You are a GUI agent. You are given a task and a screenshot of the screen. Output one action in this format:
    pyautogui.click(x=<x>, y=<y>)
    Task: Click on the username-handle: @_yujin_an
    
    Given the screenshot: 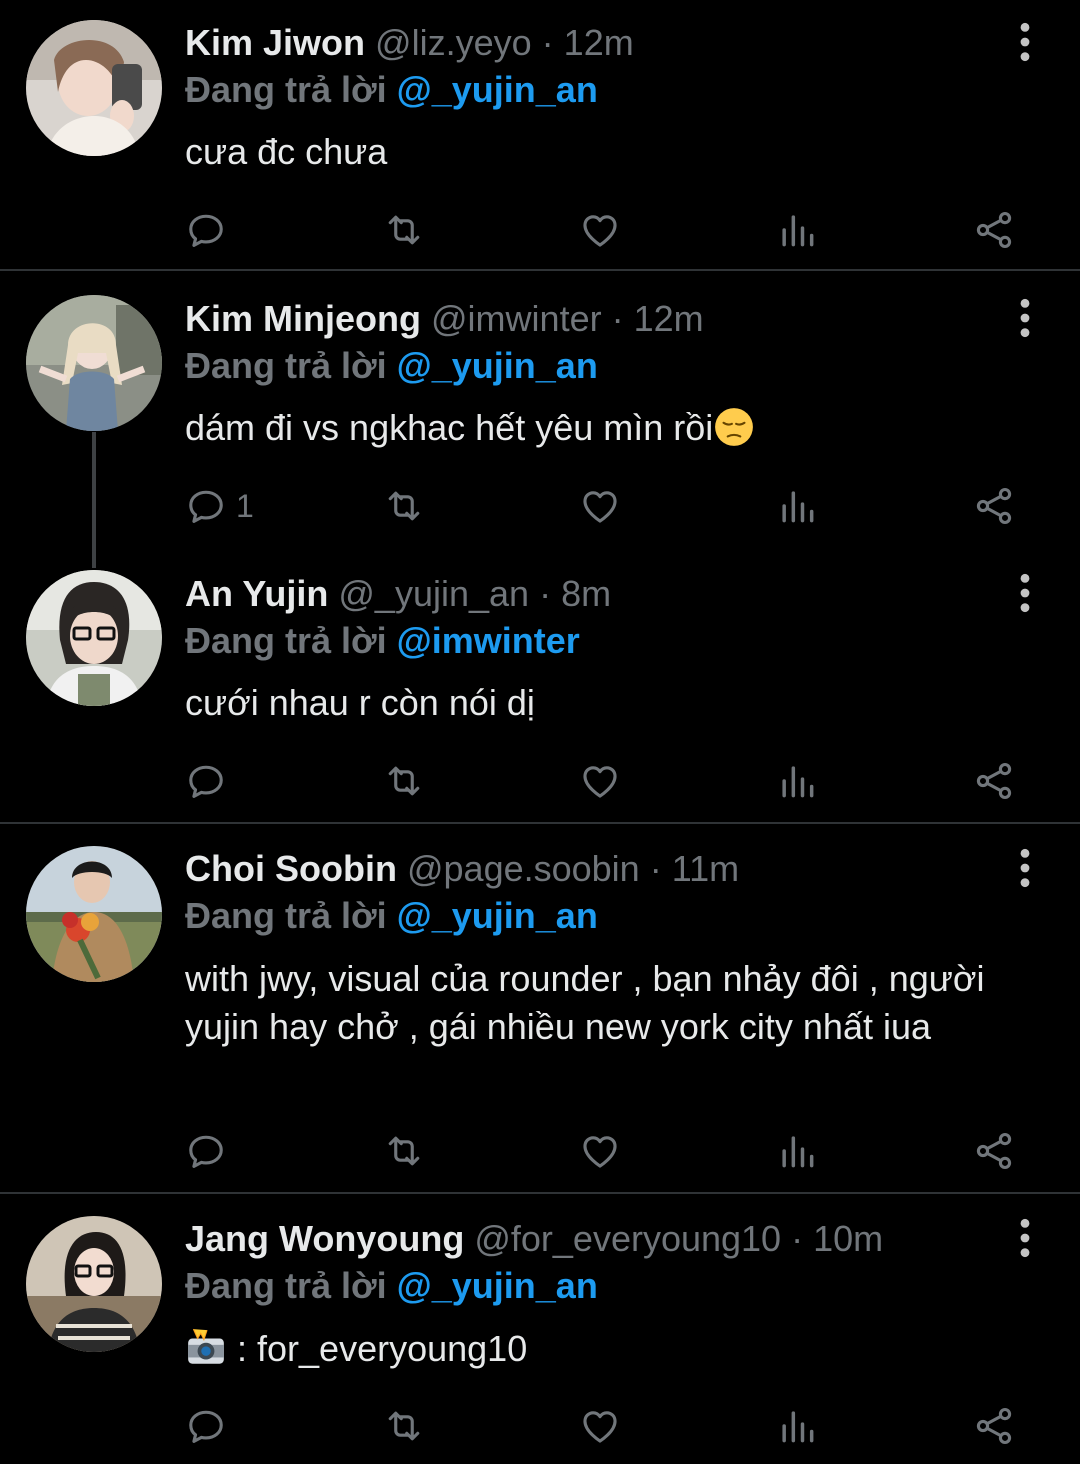 What is the action you would take?
    pyautogui.click(x=433, y=593)
    